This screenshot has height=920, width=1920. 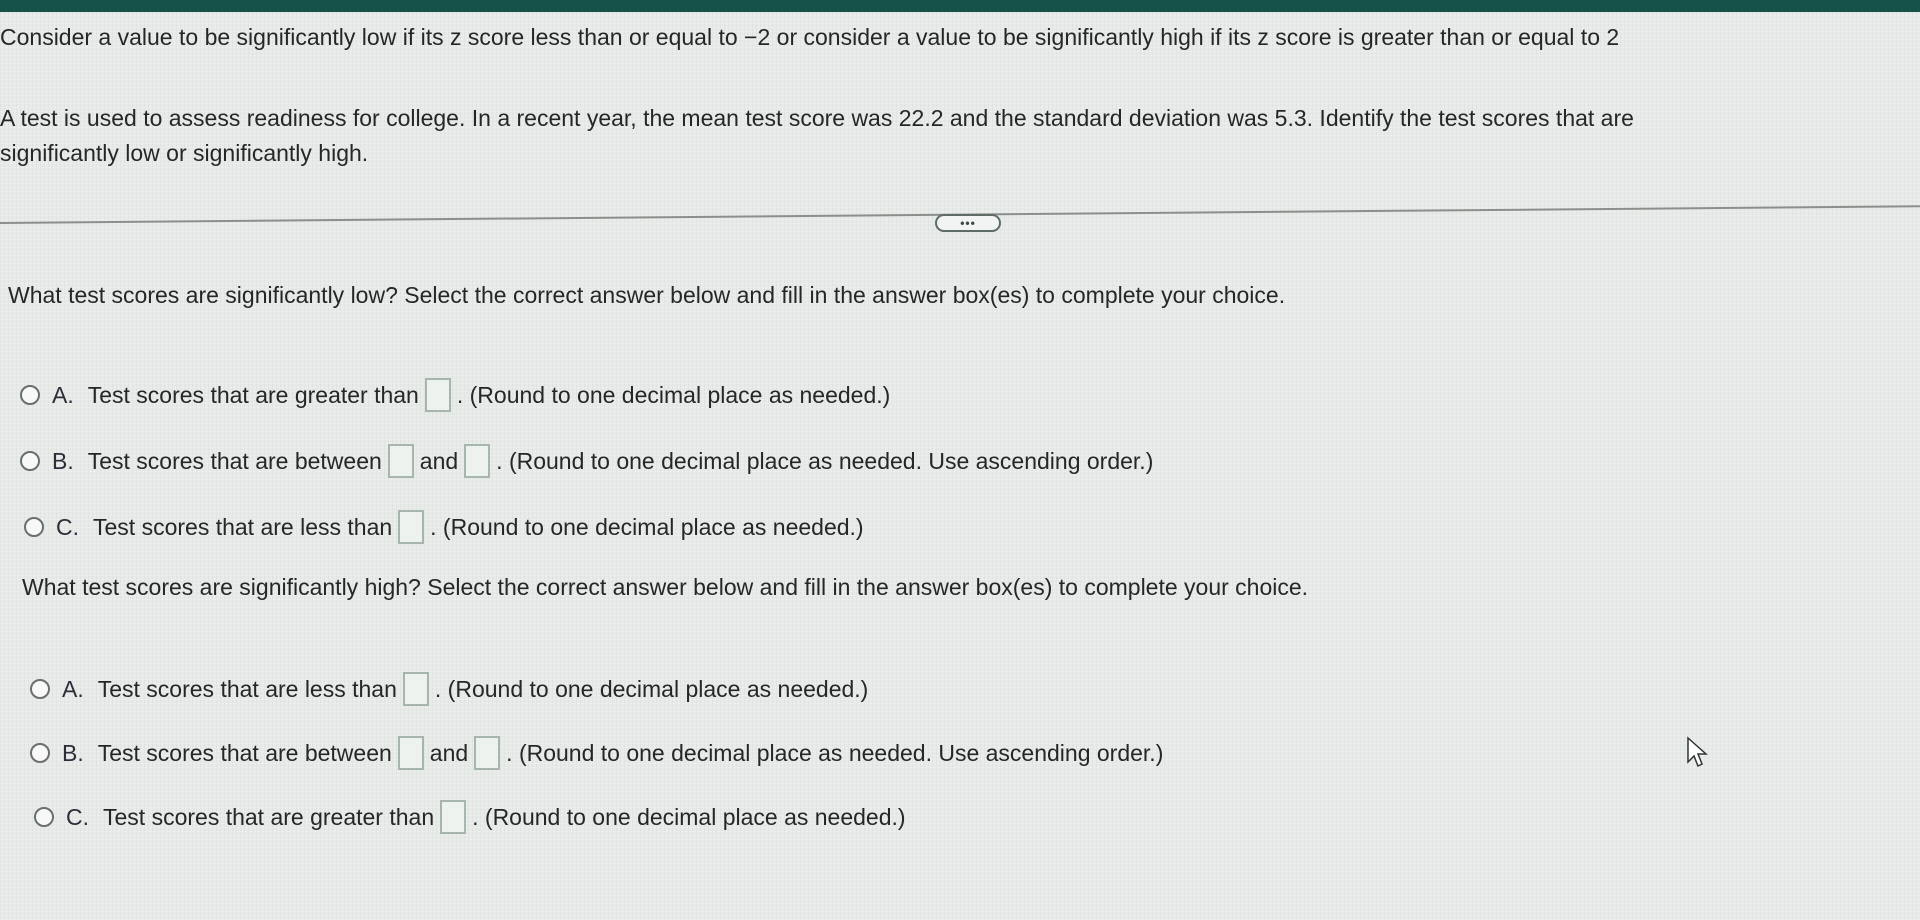 What do you see at coordinates (1697, 752) in the screenshot?
I see `mouse-cursor-icon` at bounding box center [1697, 752].